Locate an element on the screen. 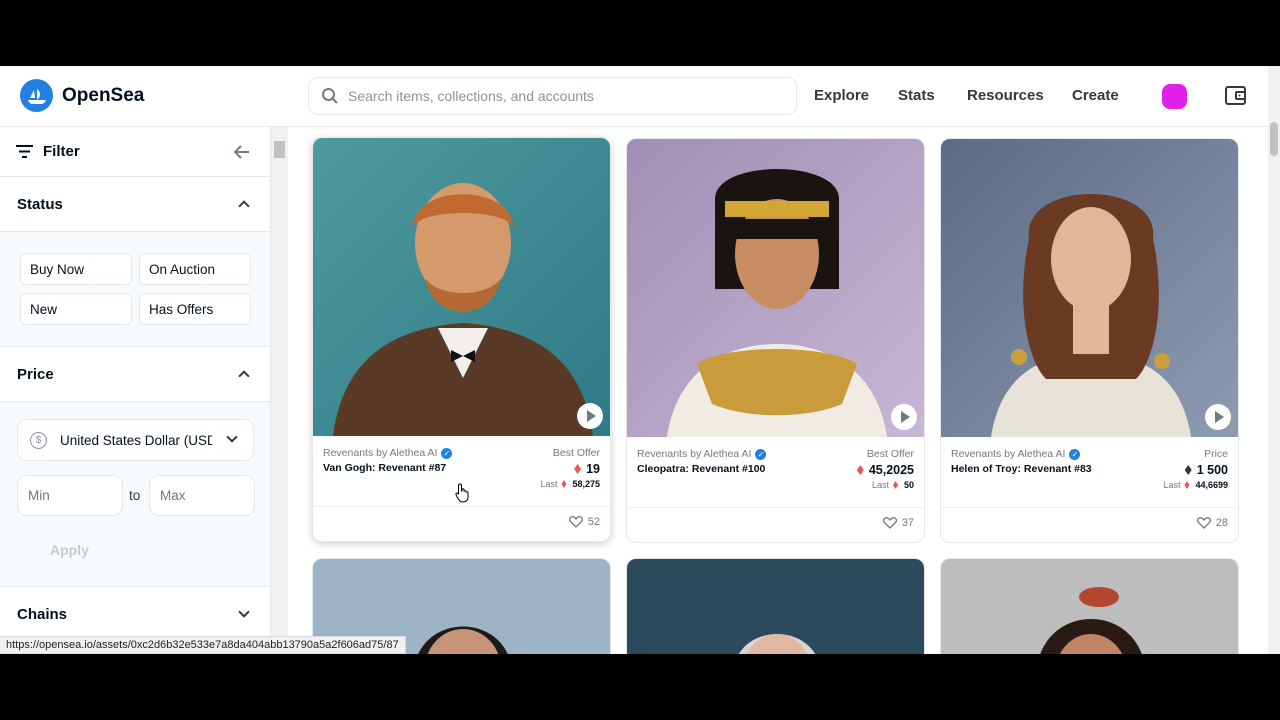  opensea-ship-icon is located at coordinates (36, 95).